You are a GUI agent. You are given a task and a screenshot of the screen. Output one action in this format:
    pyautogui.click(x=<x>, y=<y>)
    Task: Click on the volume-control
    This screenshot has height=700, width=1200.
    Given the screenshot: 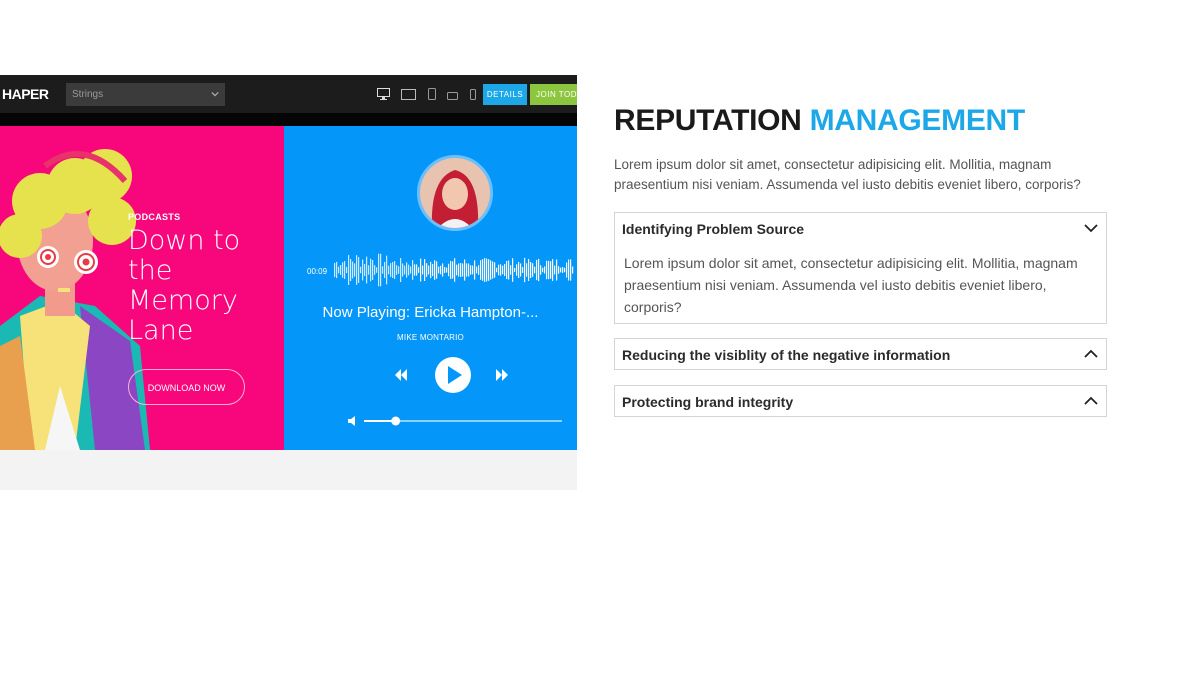 What is the action you would take?
    pyautogui.click(x=458, y=421)
    